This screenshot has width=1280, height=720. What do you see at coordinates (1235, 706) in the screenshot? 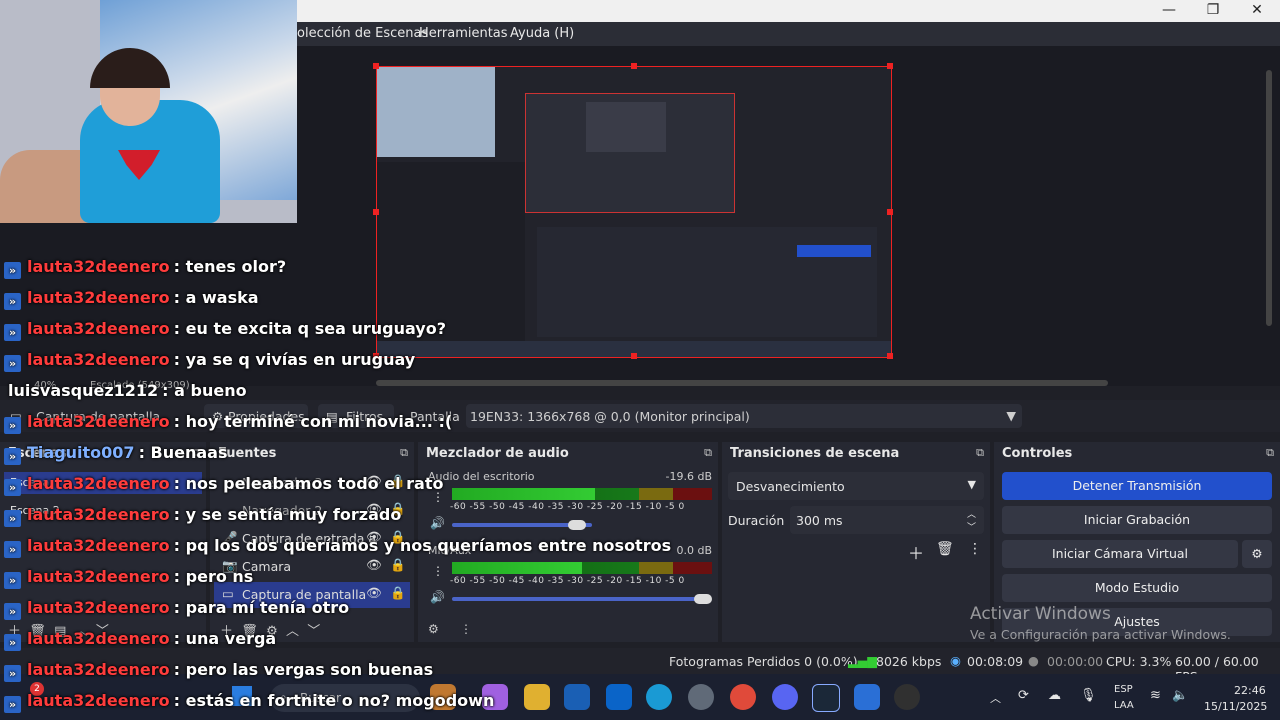
I see `clock-date: 15/11/2025` at bounding box center [1235, 706].